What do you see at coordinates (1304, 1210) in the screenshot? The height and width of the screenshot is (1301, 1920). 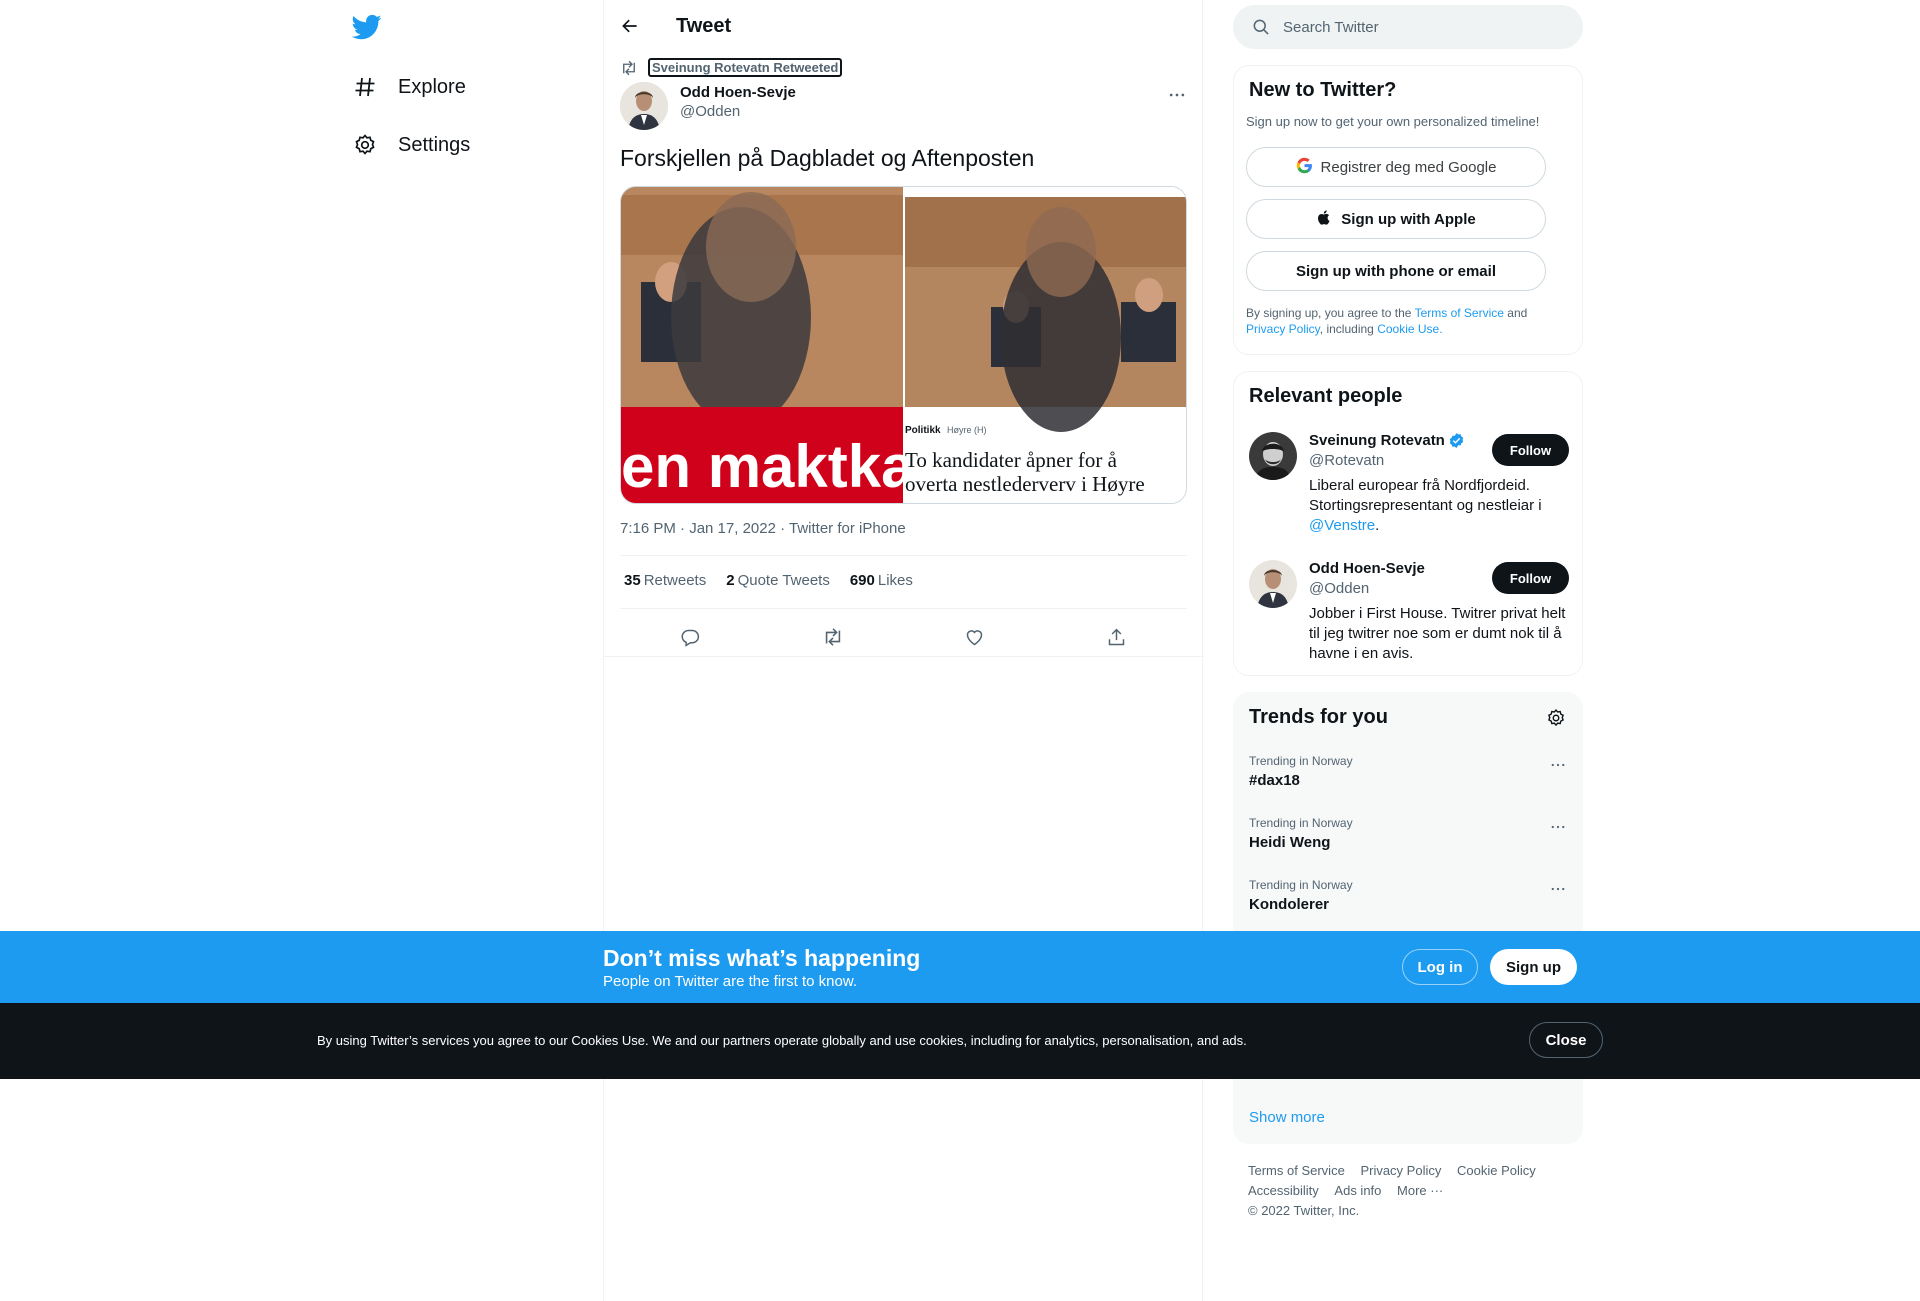 I see `copyright: © 2022 Twitter, Inc.` at bounding box center [1304, 1210].